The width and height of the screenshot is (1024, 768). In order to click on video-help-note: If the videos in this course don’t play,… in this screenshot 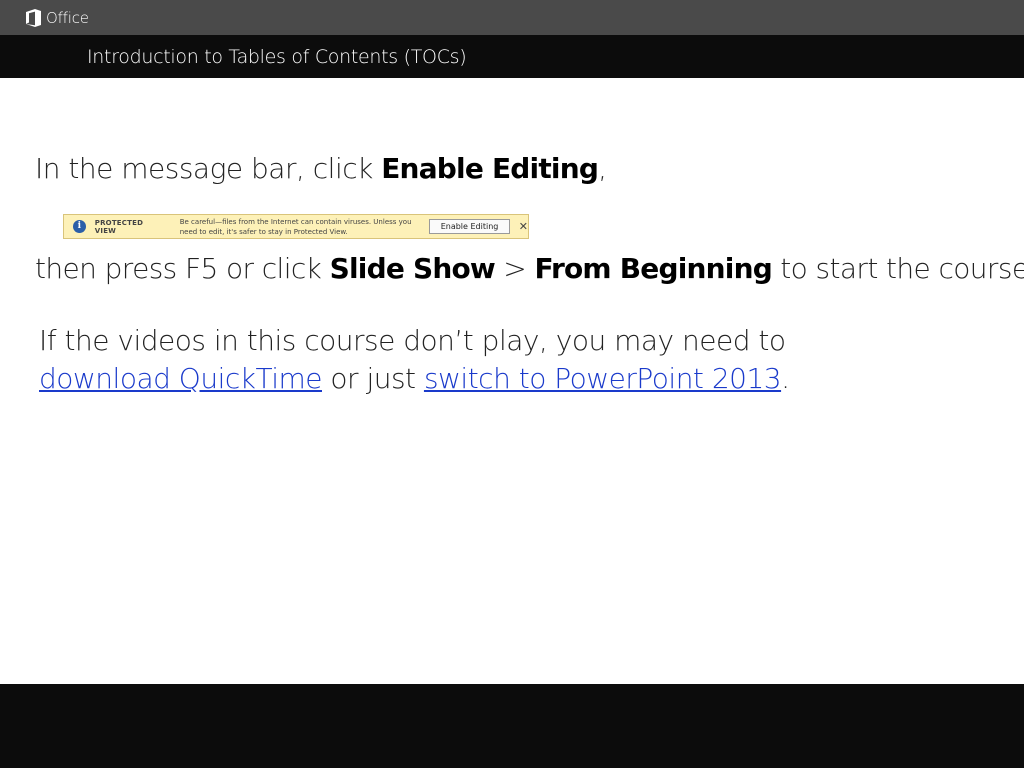, I will do `click(489, 360)`.